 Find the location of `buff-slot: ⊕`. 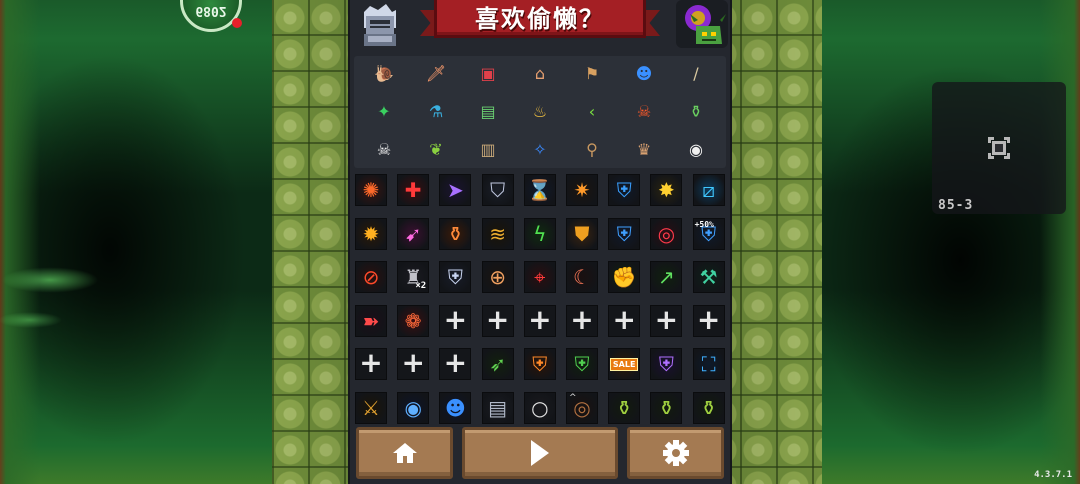

buff-slot: ⊕ is located at coordinates (497, 277).